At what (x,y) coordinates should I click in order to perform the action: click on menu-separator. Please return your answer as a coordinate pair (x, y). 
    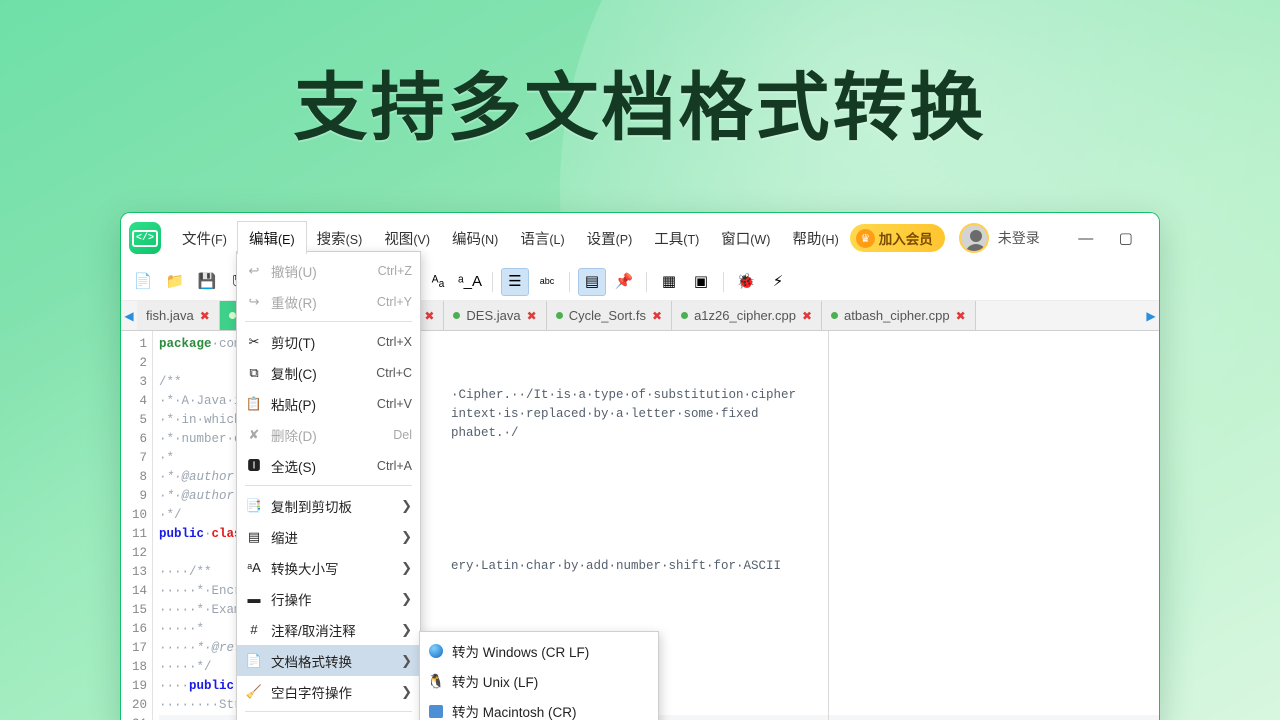
    Looking at the image, I should click on (328, 711).